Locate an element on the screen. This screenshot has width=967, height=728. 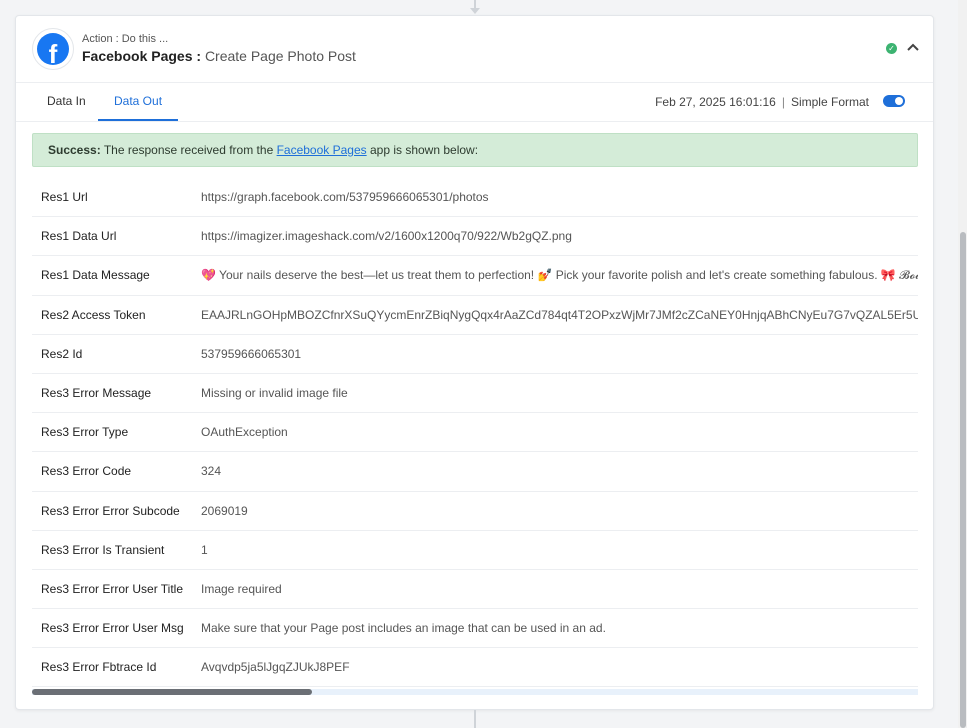
row-key: Res3 Error Fbtrace Id is located at coordinates (99, 667).